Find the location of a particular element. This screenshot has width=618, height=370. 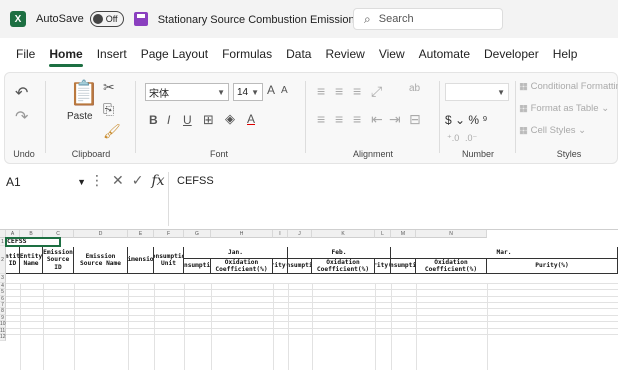

bold-icon: B is located at coordinates (153, 120).